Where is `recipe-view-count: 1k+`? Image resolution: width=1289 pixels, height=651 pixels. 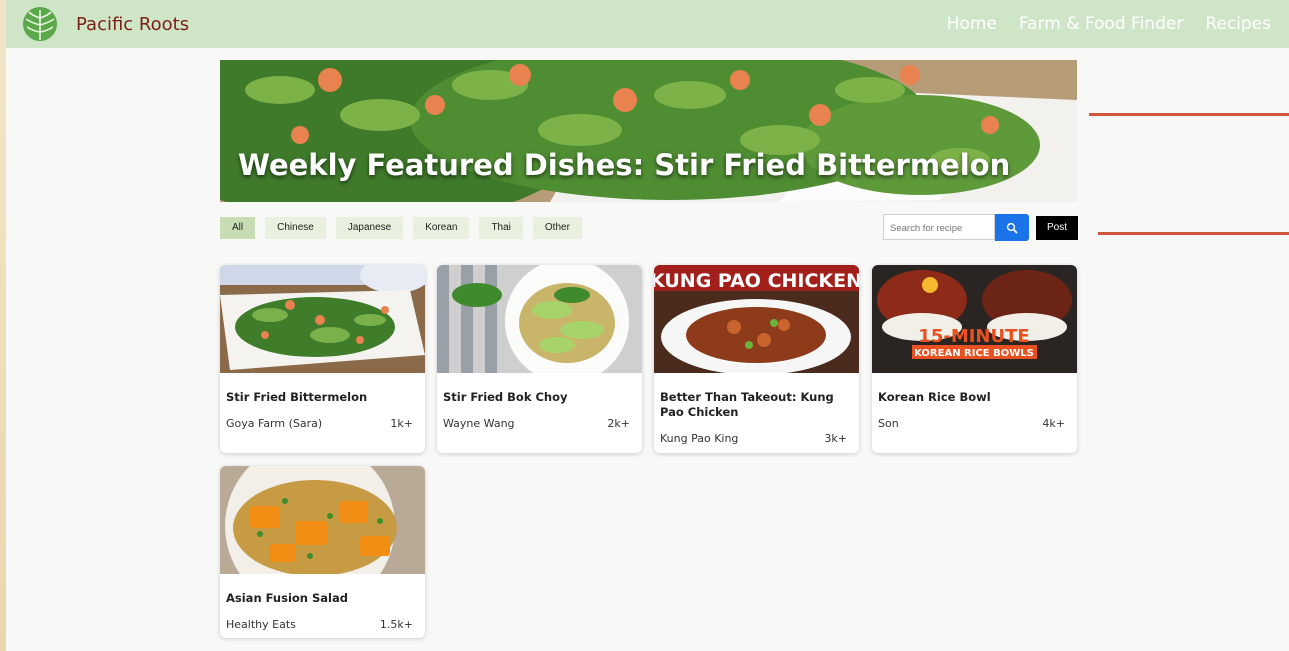
recipe-view-count: 1k+ is located at coordinates (401, 423).